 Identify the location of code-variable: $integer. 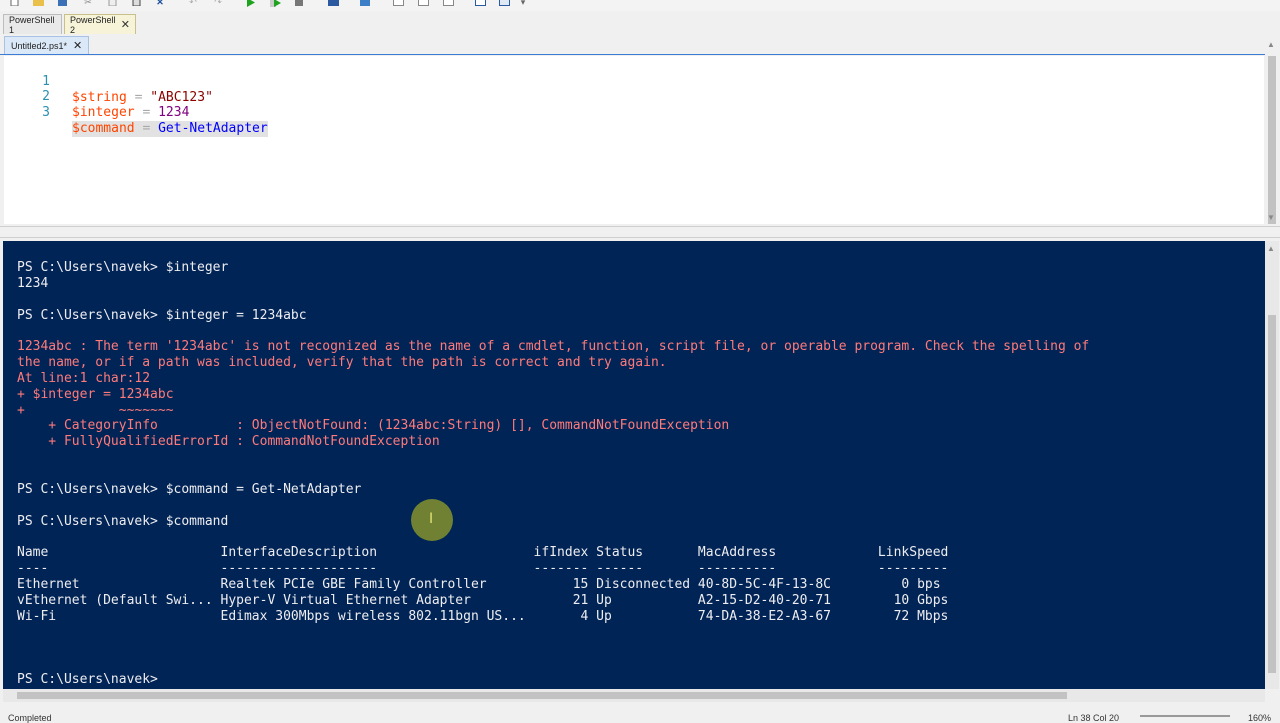
(103, 112).